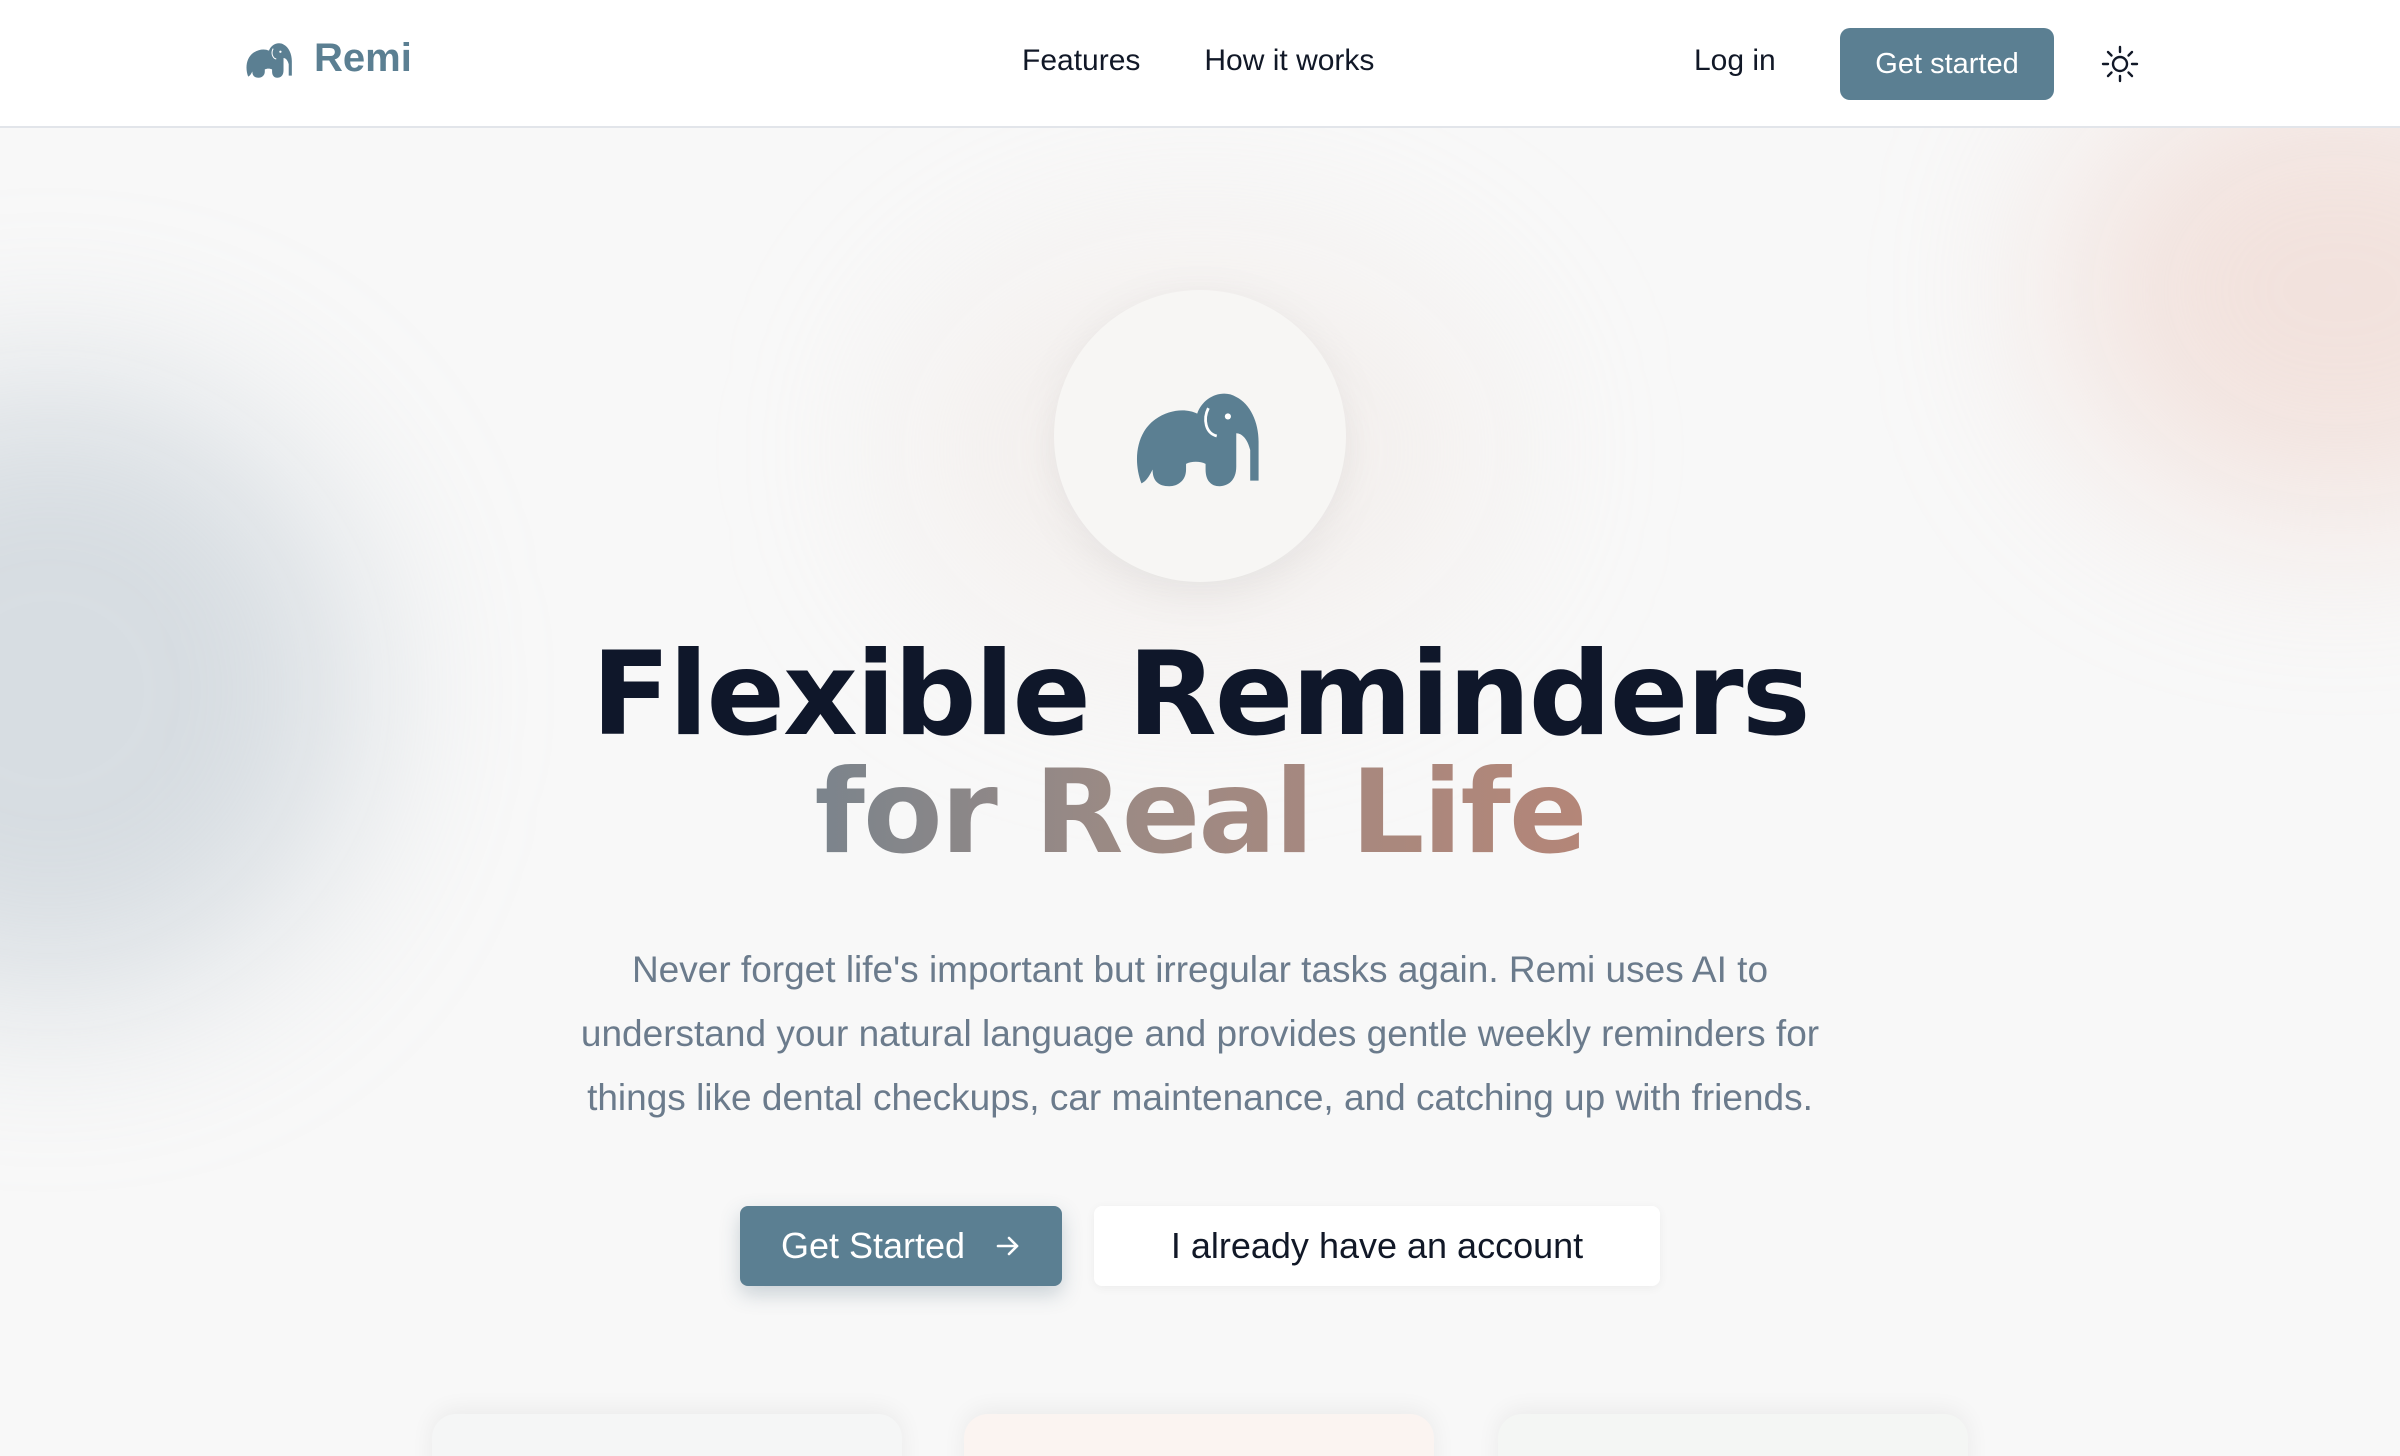  What do you see at coordinates (1007, 1246) in the screenshot?
I see `arrow-right-icon` at bounding box center [1007, 1246].